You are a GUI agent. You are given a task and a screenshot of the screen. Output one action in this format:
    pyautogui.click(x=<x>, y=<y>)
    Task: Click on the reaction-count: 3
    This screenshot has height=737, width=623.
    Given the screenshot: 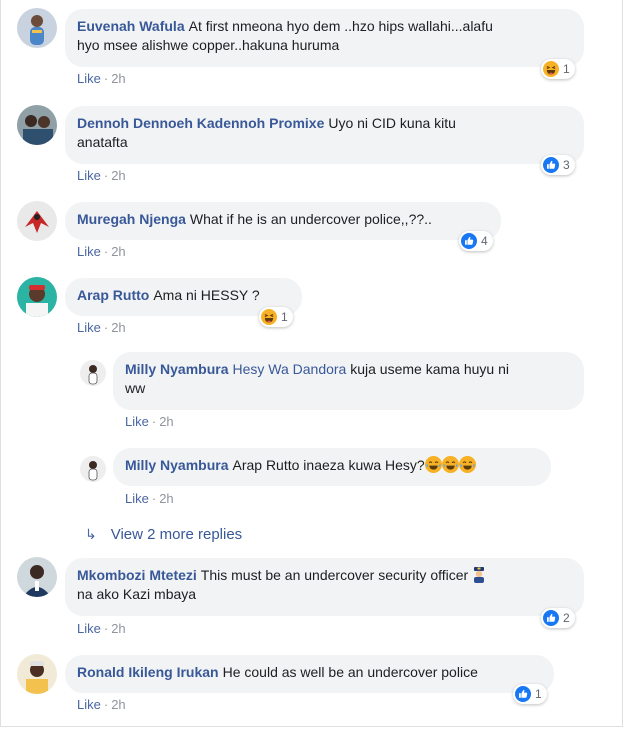 What is the action you would take?
    pyautogui.click(x=566, y=165)
    